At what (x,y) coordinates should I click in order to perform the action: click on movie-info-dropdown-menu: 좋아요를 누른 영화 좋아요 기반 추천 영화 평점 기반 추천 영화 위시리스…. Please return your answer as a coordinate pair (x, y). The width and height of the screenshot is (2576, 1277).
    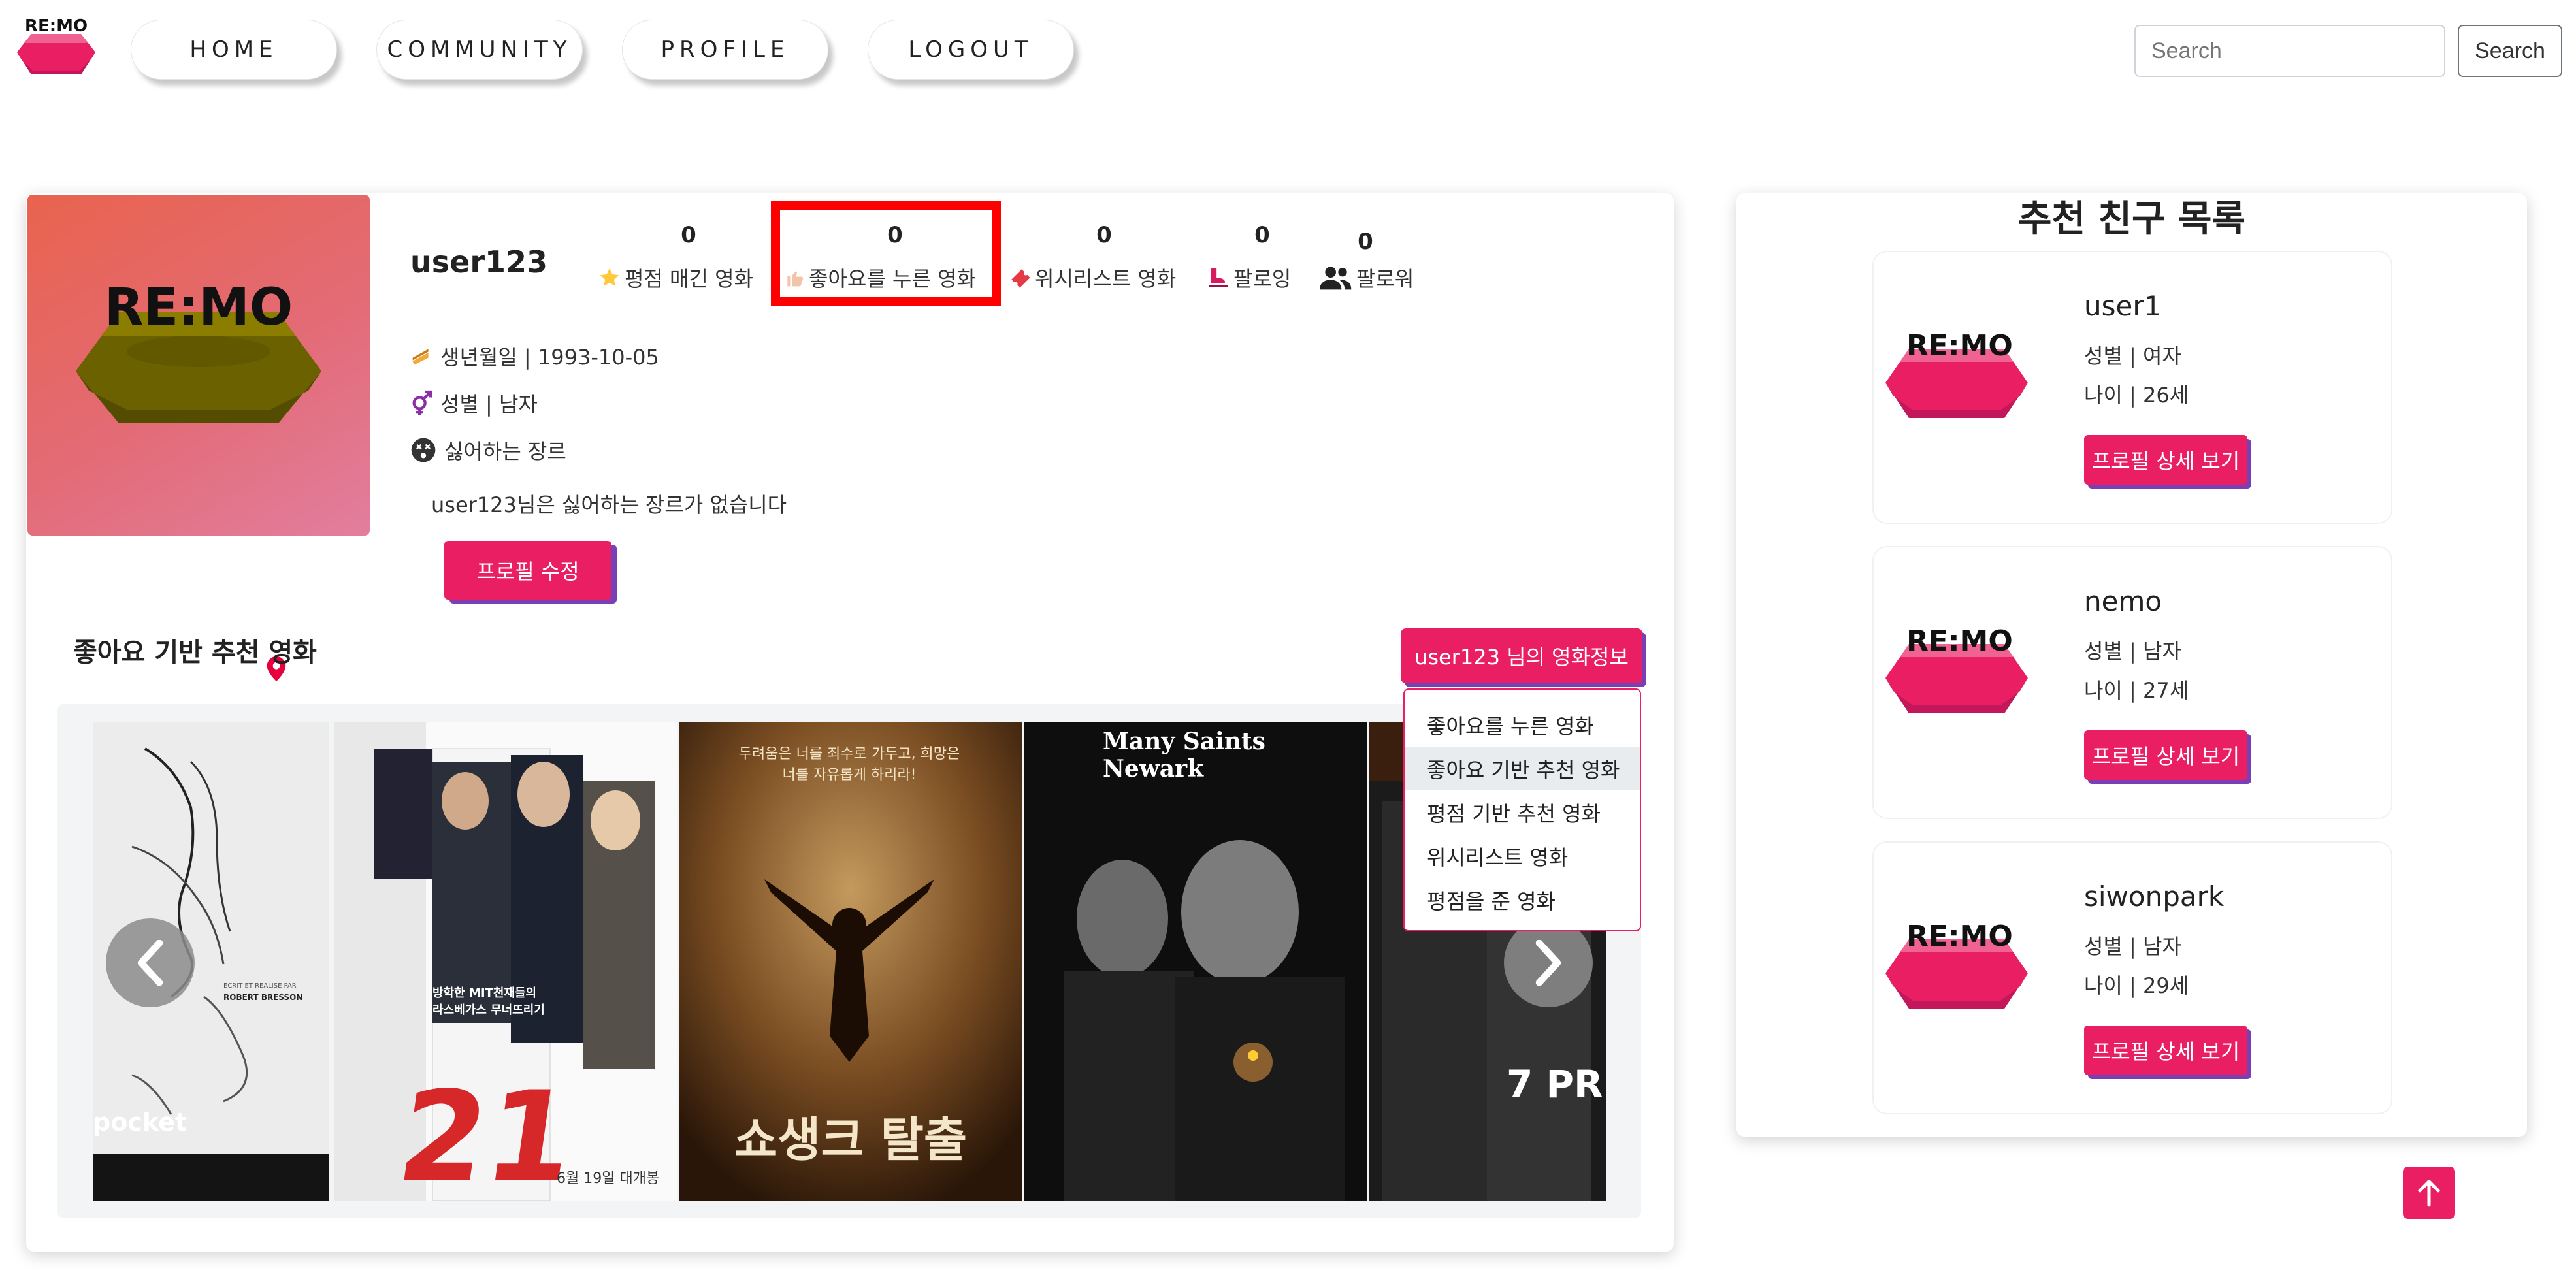
    Looking at the image, I should click on (1522, 809).